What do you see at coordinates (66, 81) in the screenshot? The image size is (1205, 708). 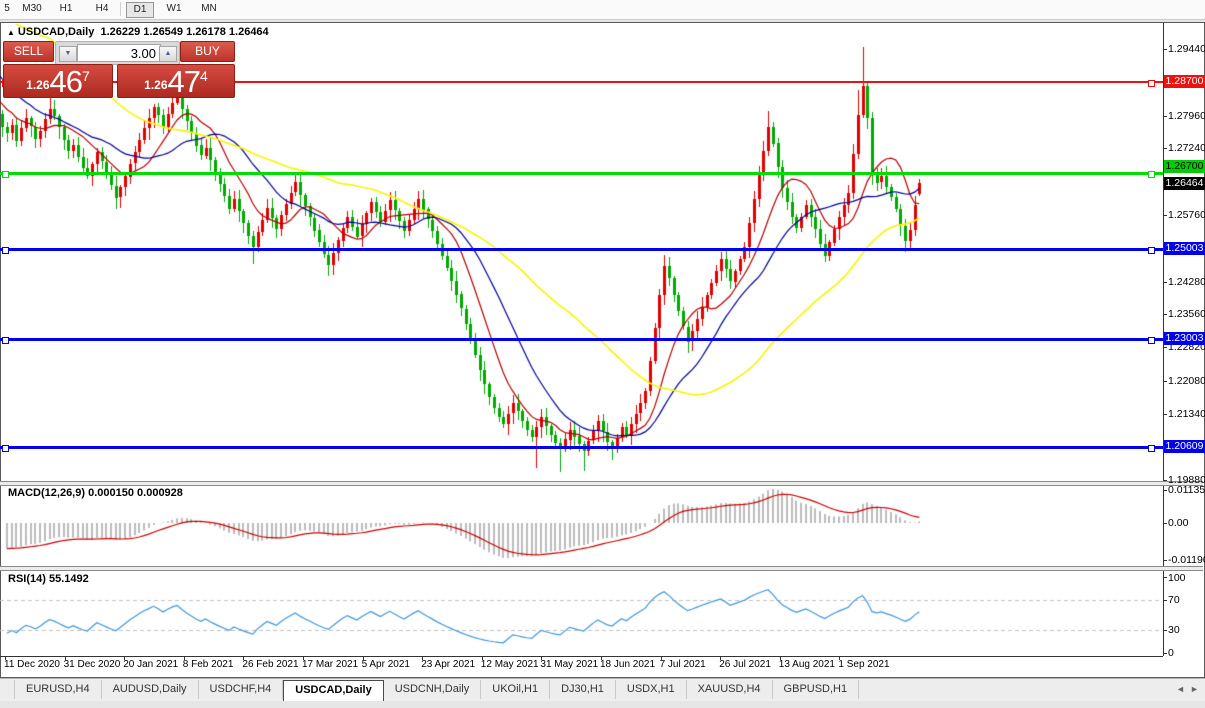 I see `sell-price-big: 46` at bounding box center [66, 81].